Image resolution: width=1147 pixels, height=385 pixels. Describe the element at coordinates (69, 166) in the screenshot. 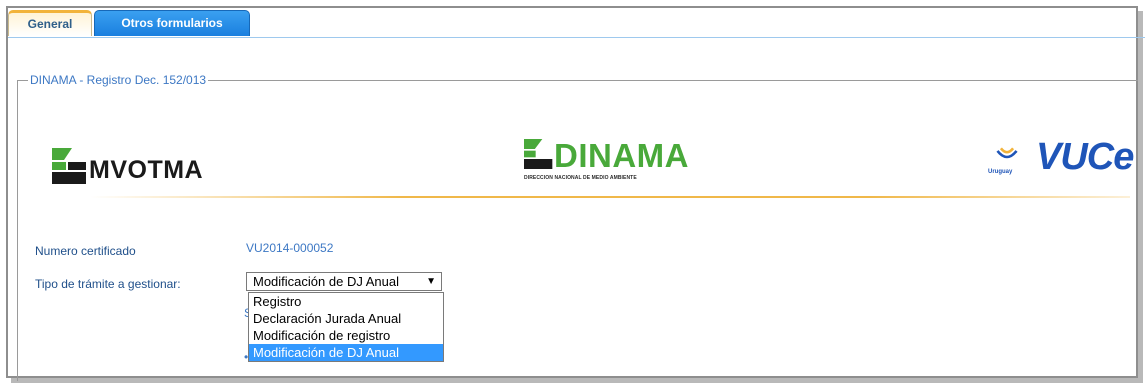

I see `mvotma-mark-icon` at that location.